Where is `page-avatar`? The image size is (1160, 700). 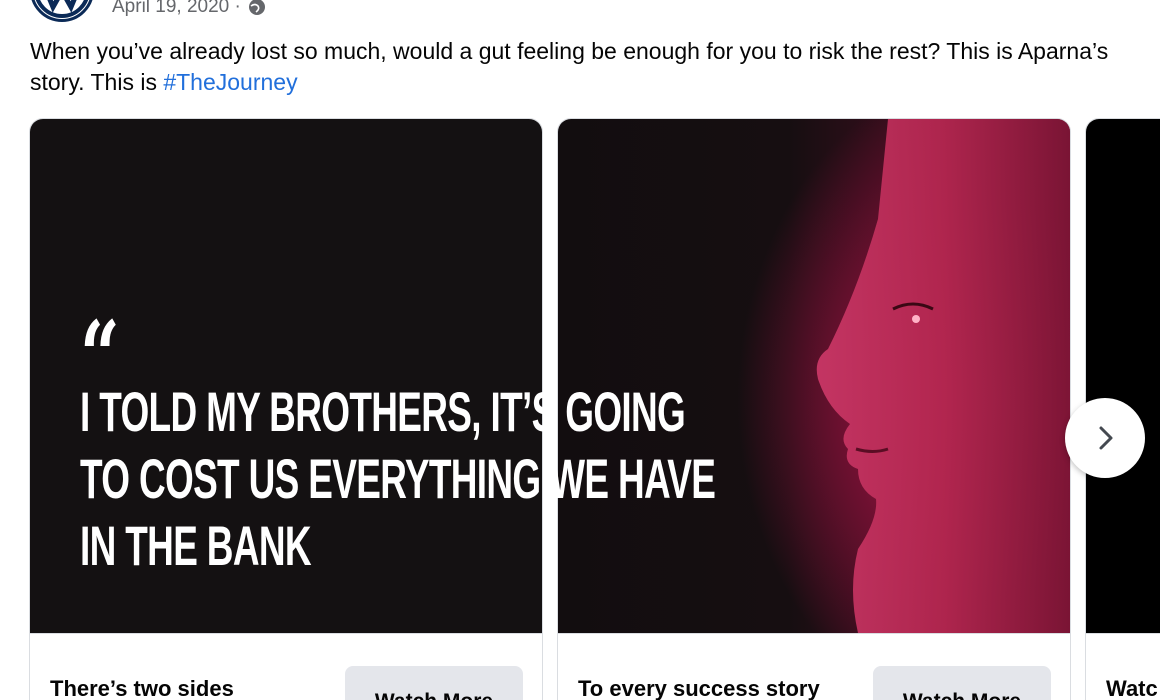 page-avatar is located at coordinates (62, 11).